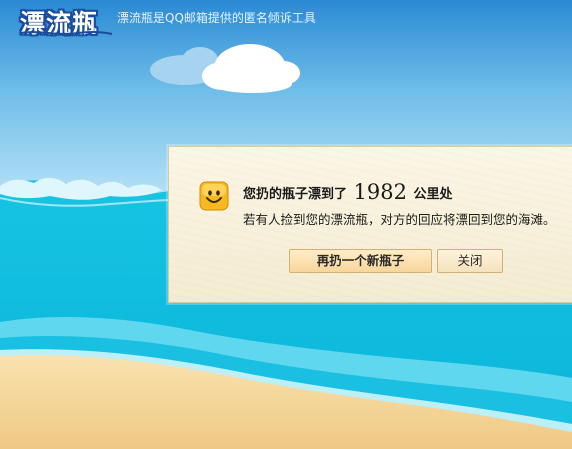 The image size is (572, 449). I want to click on throw-new-bottle-button: 再扔一个新瓶子, so click(360, 261).